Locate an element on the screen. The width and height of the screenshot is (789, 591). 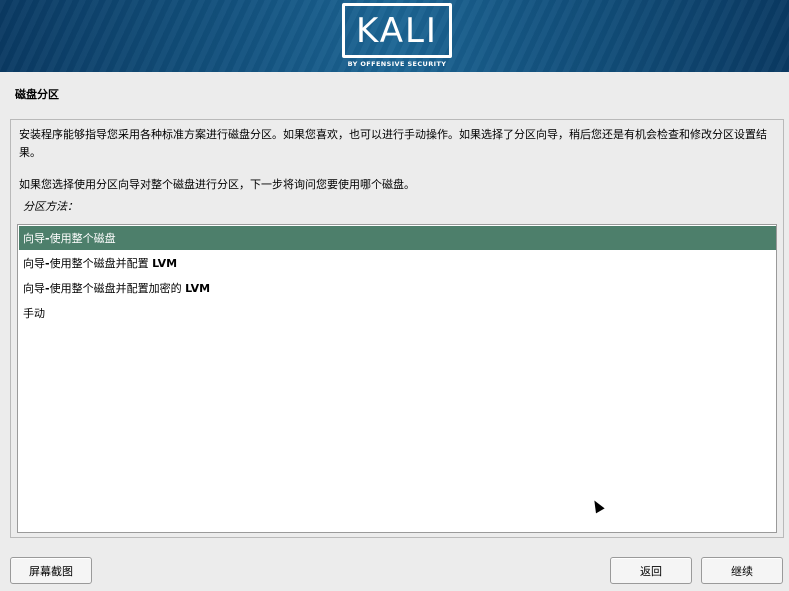
option-text: 使用整个磁盘 is located at coordinates (82, 238).